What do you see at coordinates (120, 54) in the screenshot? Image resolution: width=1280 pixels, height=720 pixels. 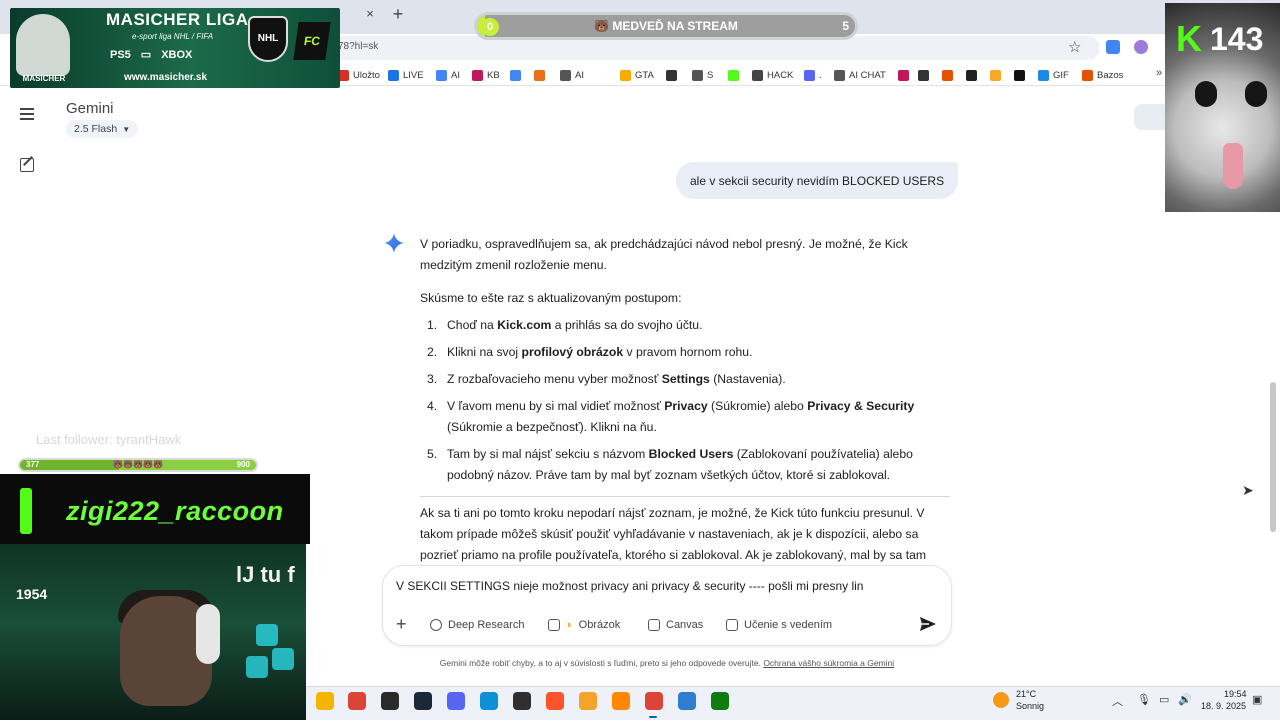 I see `ps5-logo: PS5` at bounding box center [120, 54].